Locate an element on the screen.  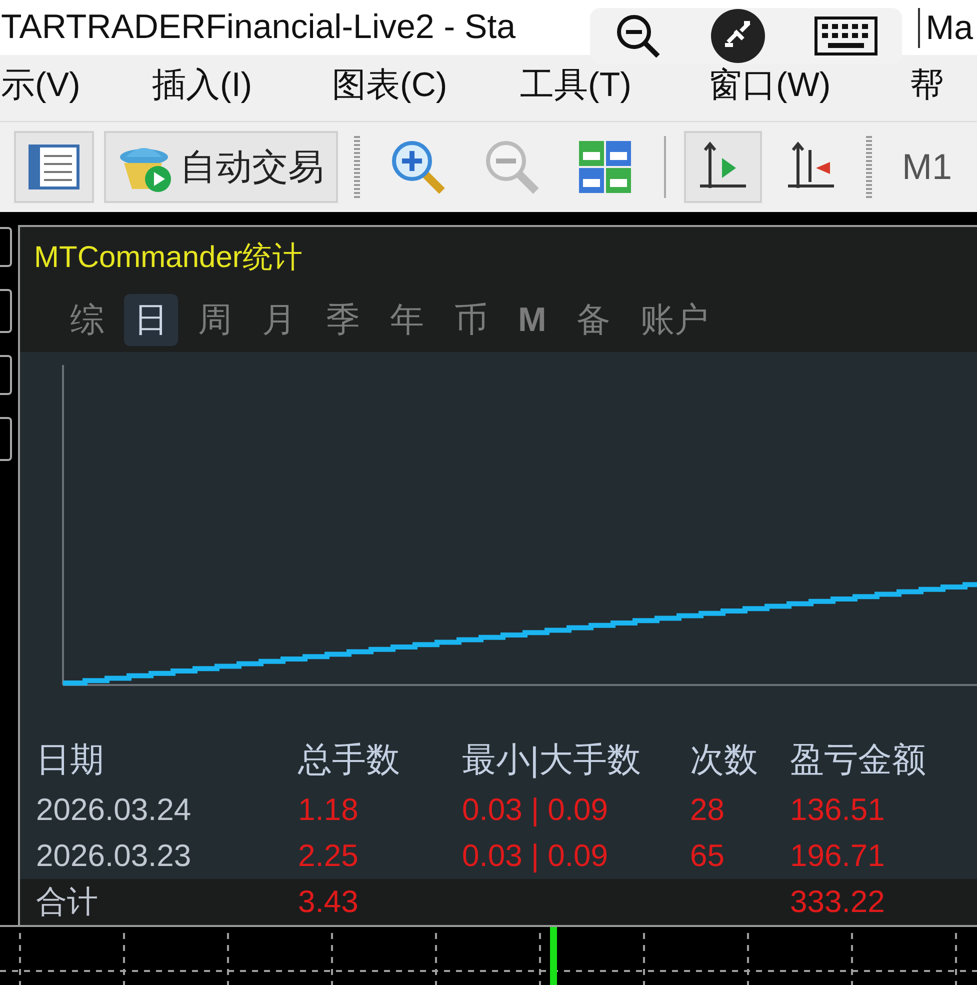
tab: 日 is located at coordinates (151, 320).